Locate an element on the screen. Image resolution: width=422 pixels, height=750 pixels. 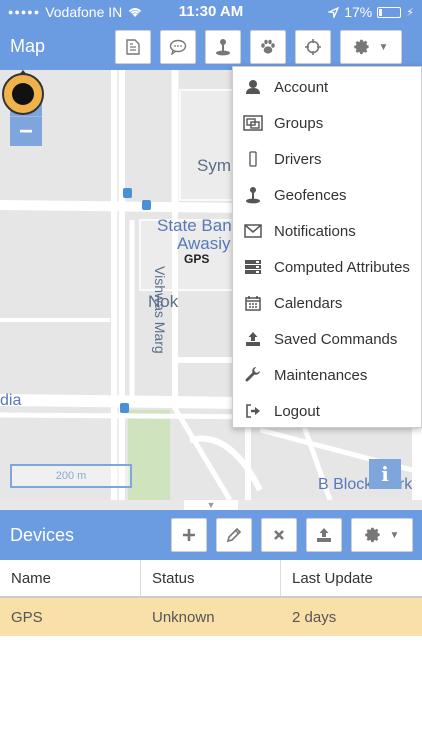
column-header-status: Status is located at coordinates (211, 578).